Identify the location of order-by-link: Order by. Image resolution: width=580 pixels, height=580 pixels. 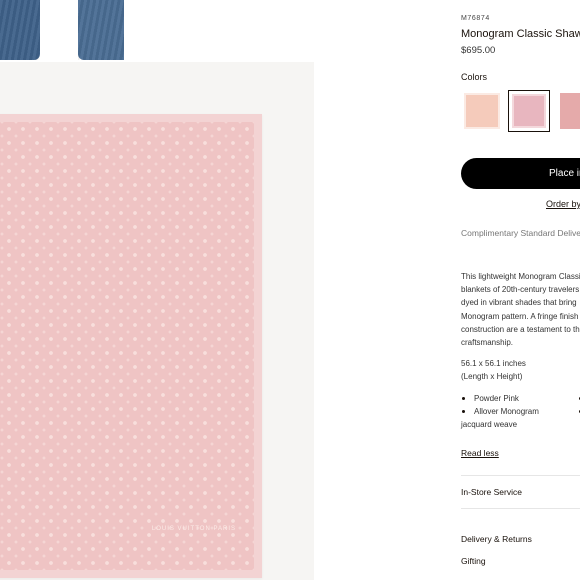
(563, 204).